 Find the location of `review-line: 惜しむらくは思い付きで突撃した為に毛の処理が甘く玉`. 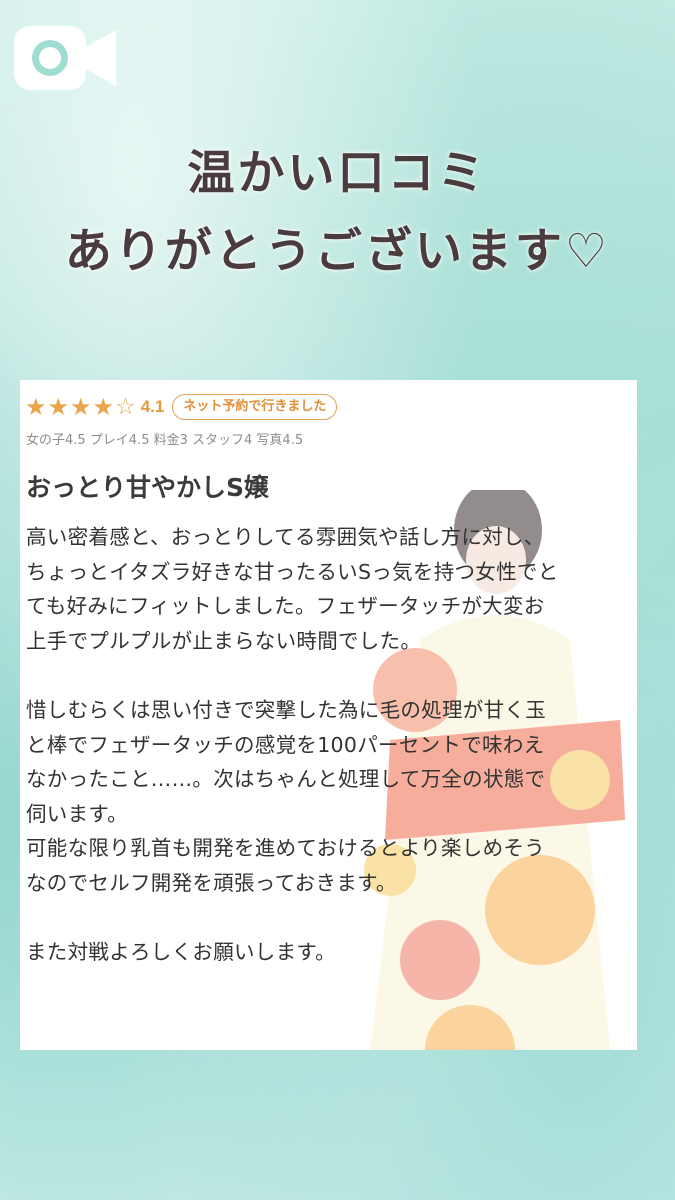

review-line: 惜しむらくは思い付きで突撃した為に毛の処理が甘く玉 is located at coordinates (286, 709).